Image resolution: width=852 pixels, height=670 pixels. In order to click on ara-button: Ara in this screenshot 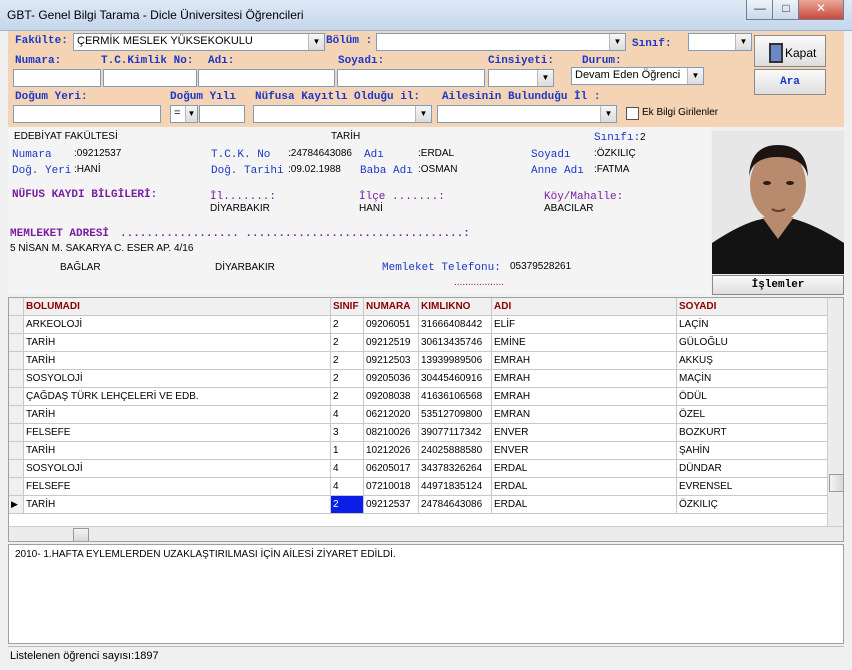, I will do `click(790, 82)`.